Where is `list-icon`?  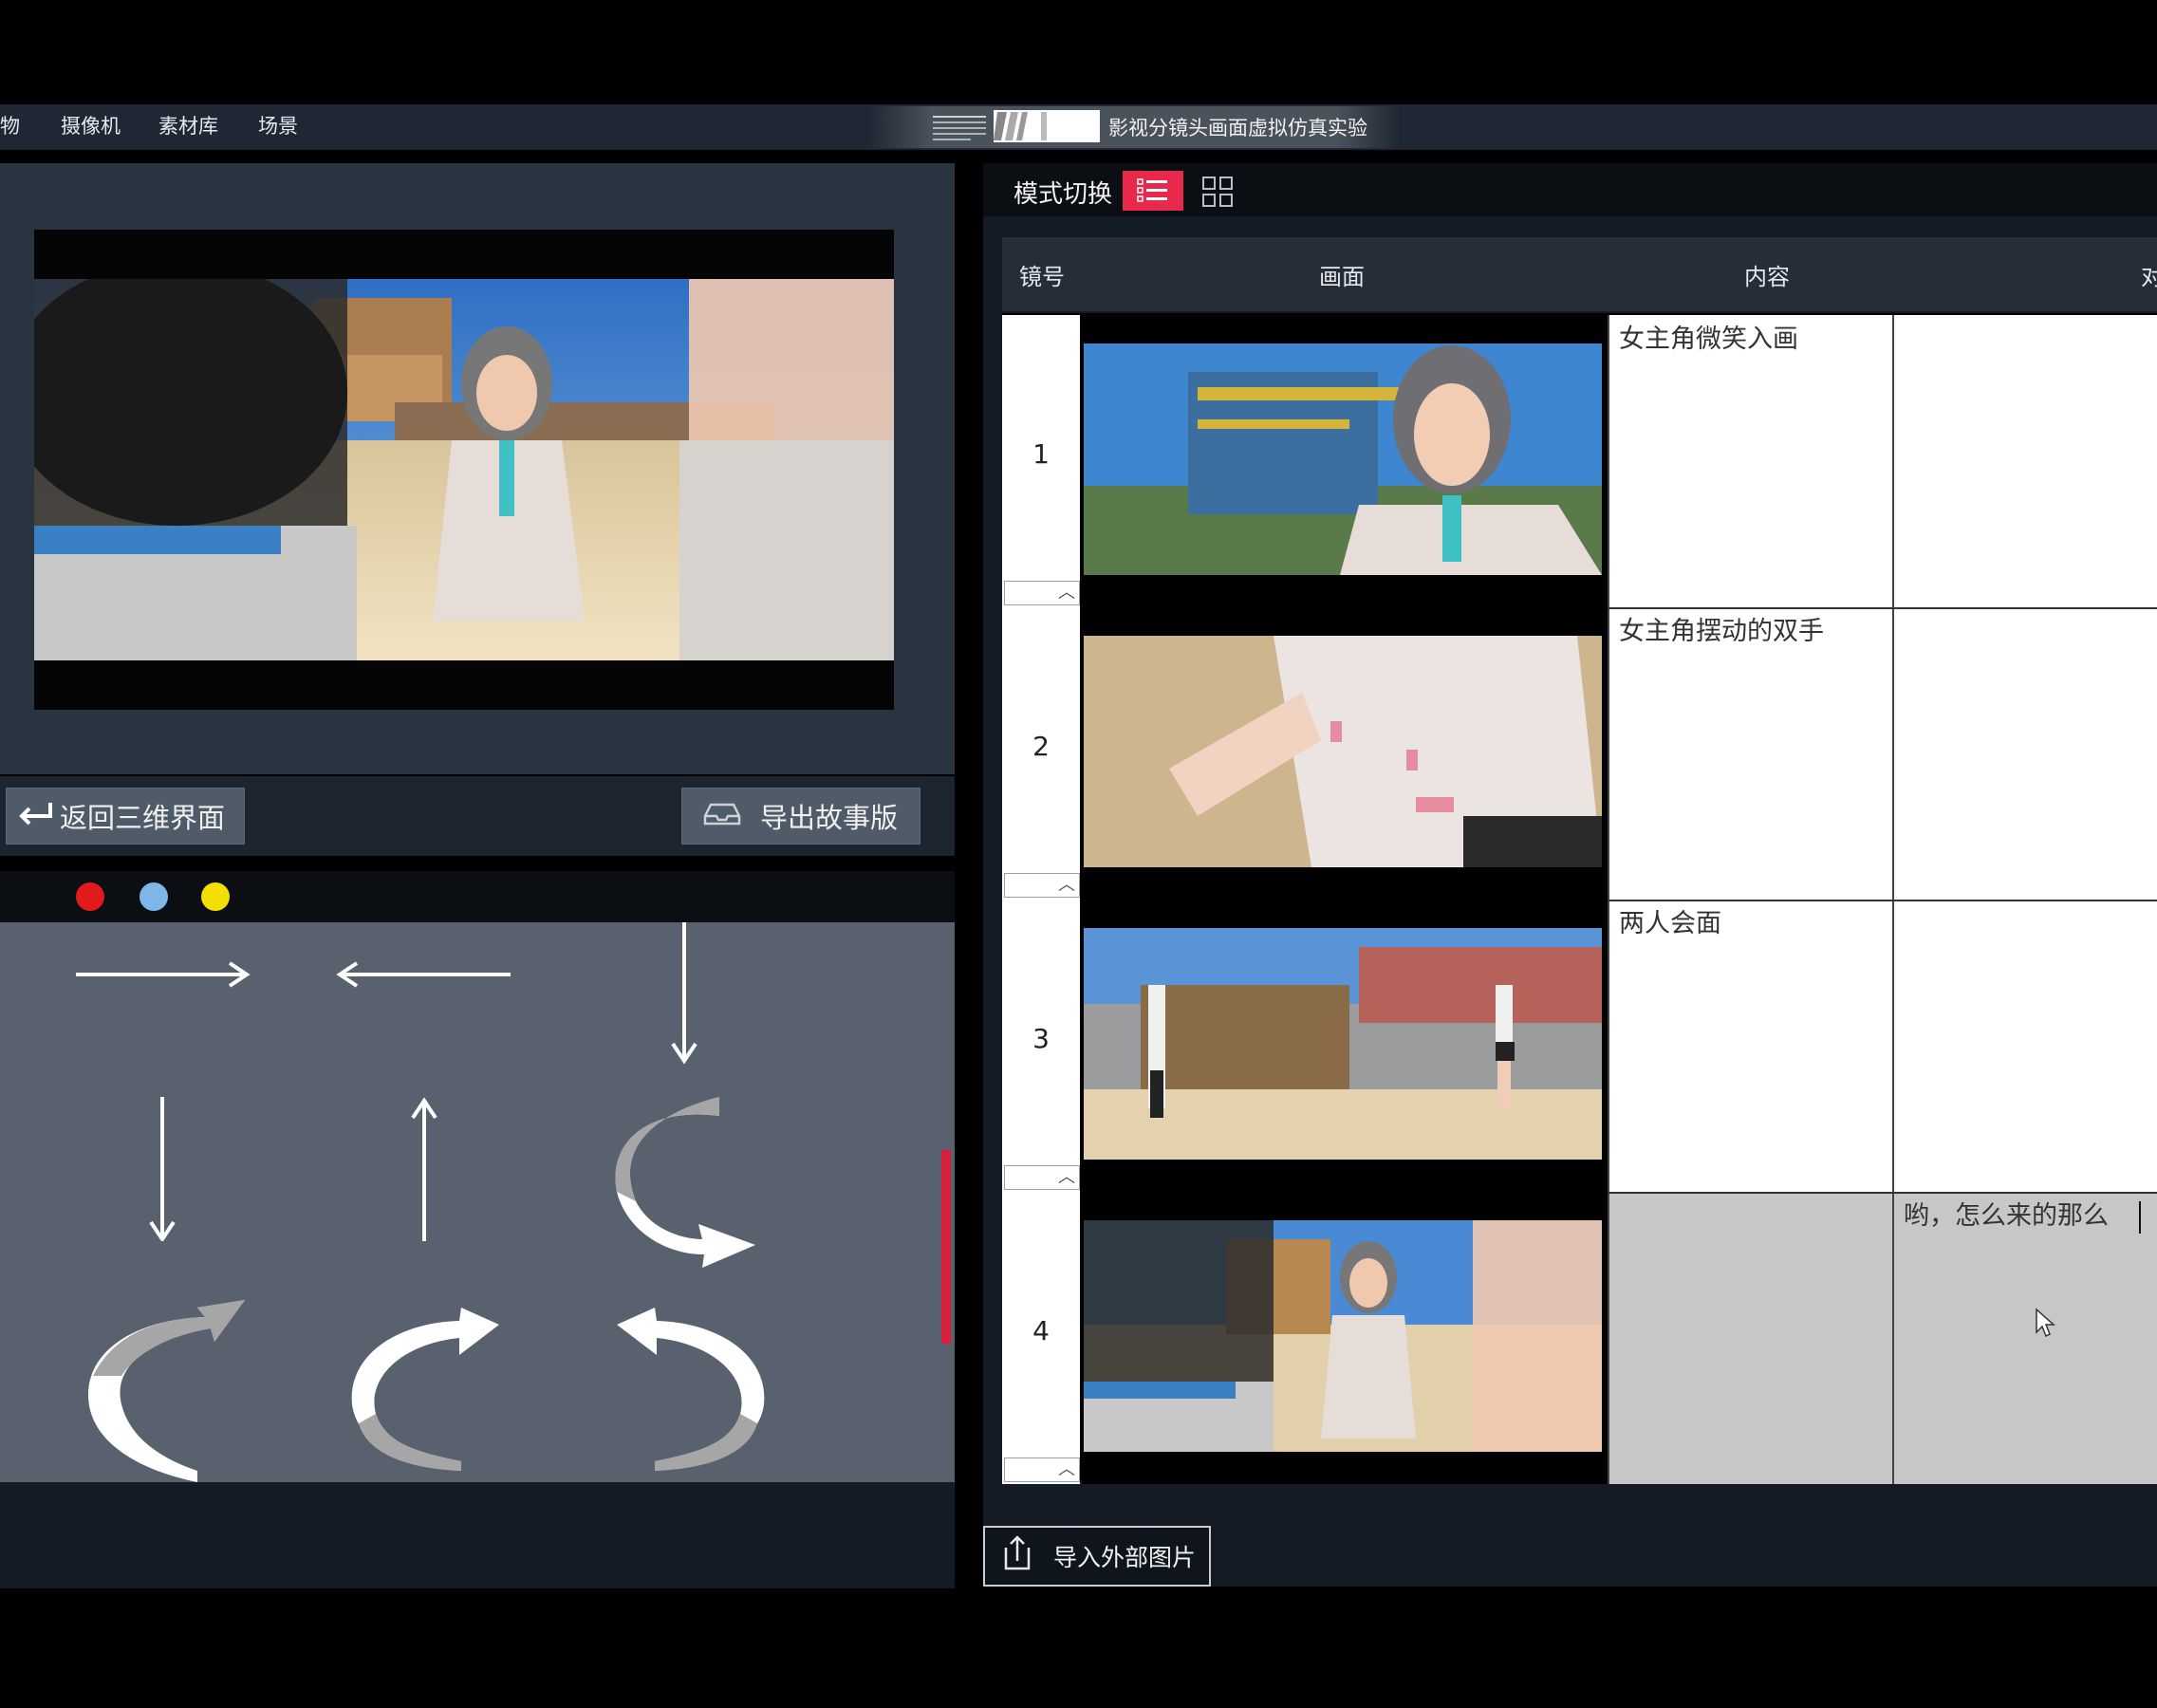 list-icon is located at coordinates (1152, 190).